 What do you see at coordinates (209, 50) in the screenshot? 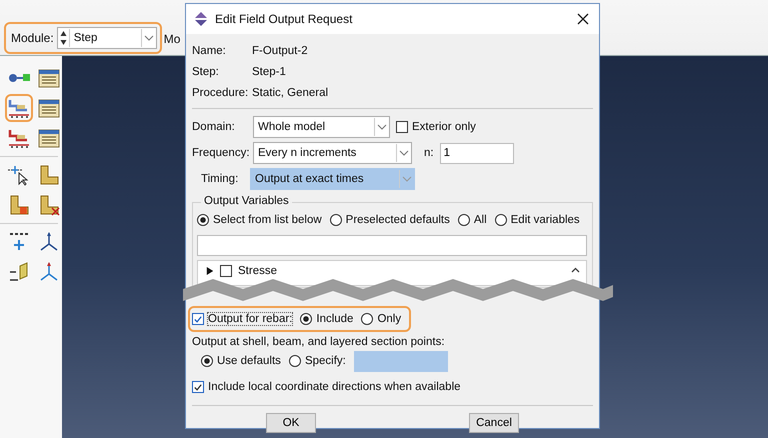
I see `field-label: Name:` at bounding box center [209, 50].